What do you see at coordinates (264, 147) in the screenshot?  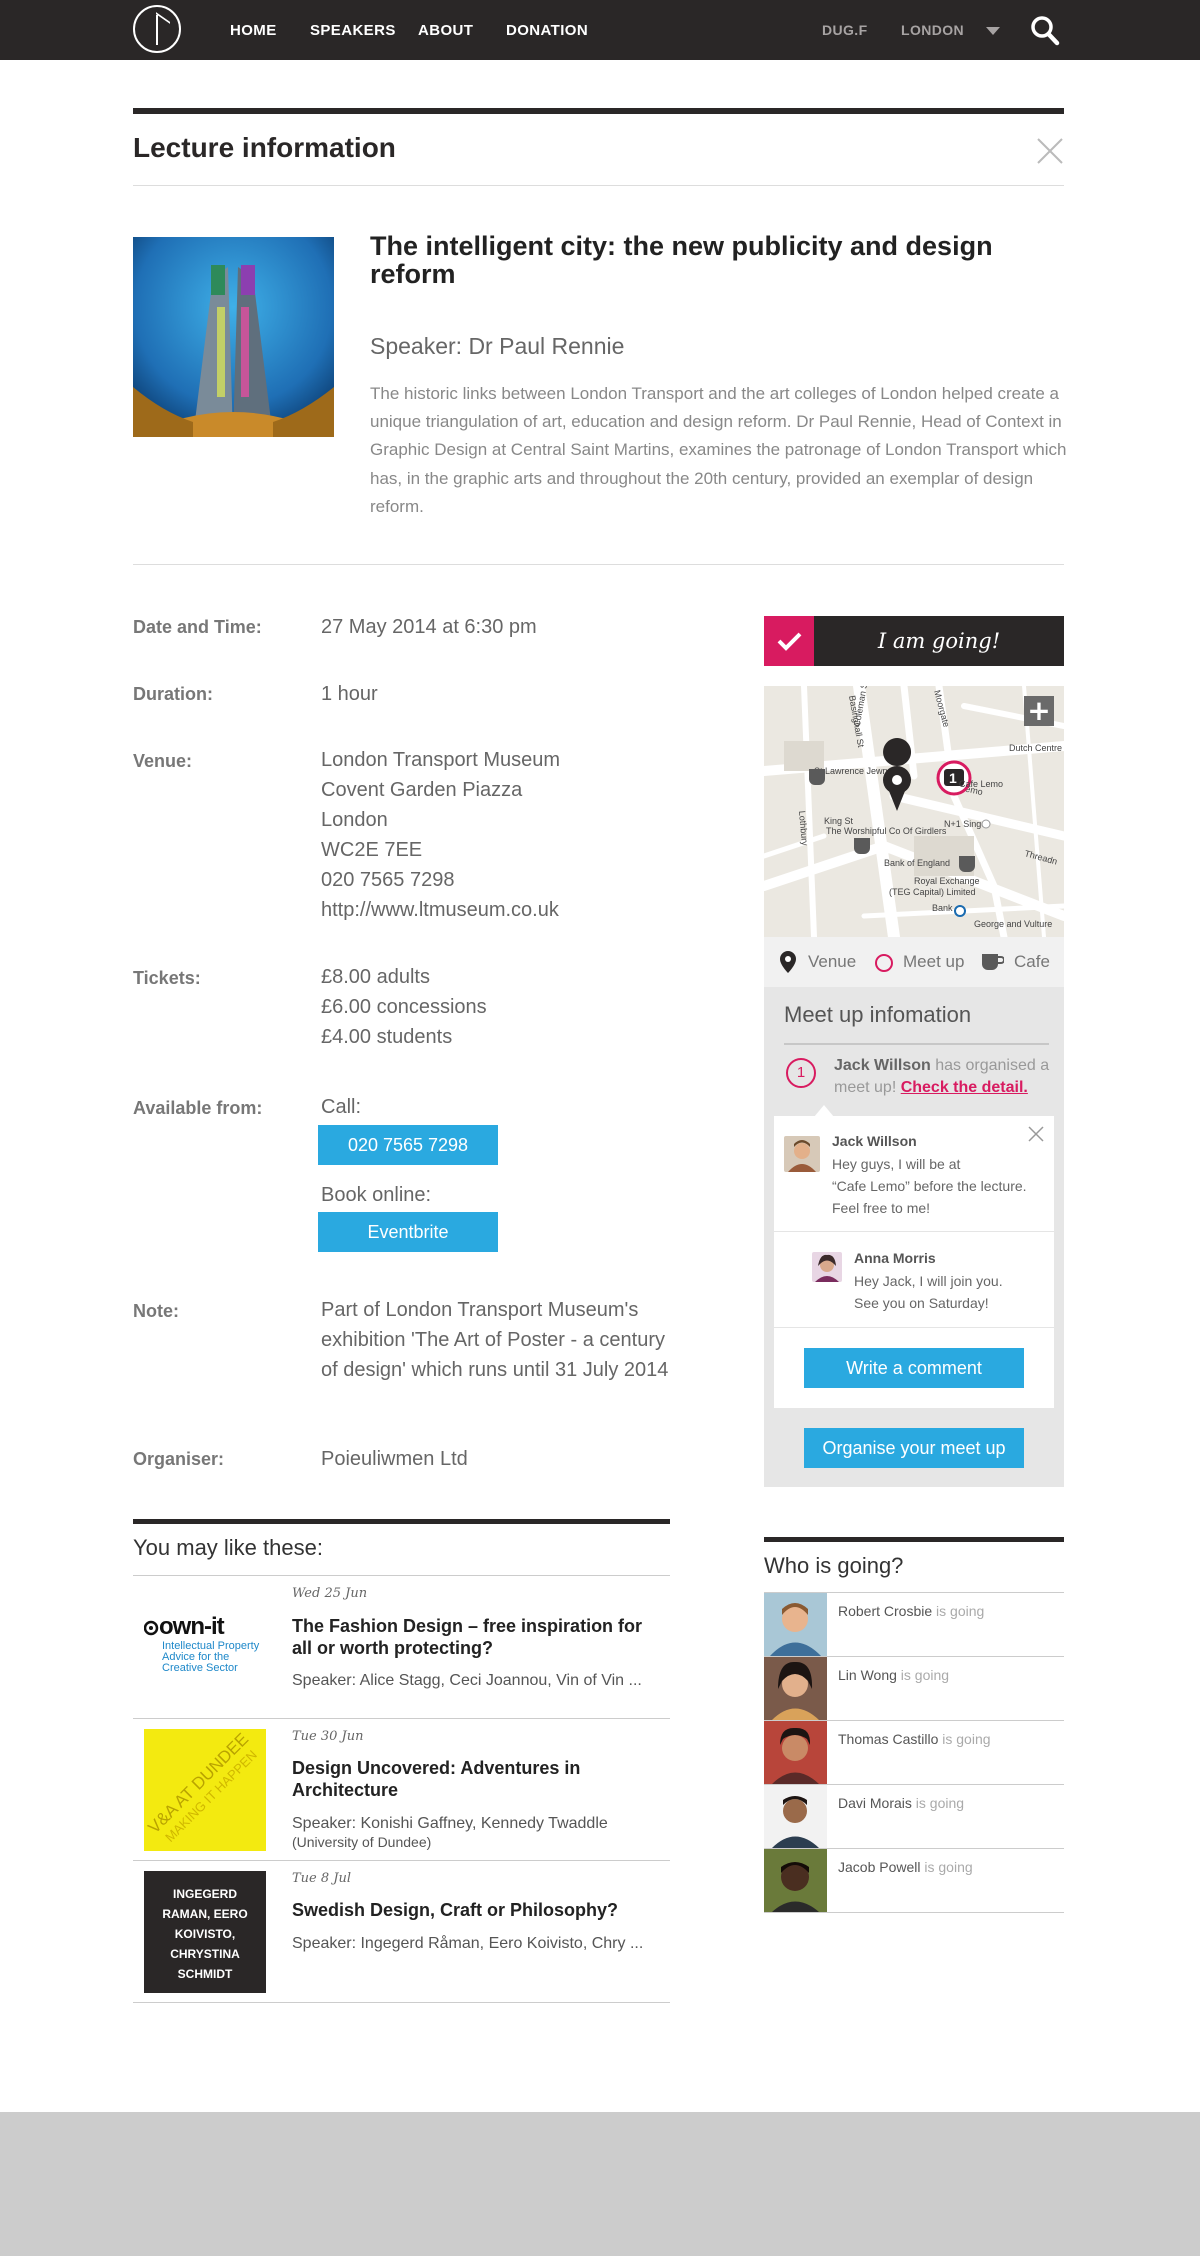 I see `page-title: Lecture information` at bounding box center [264, 147].